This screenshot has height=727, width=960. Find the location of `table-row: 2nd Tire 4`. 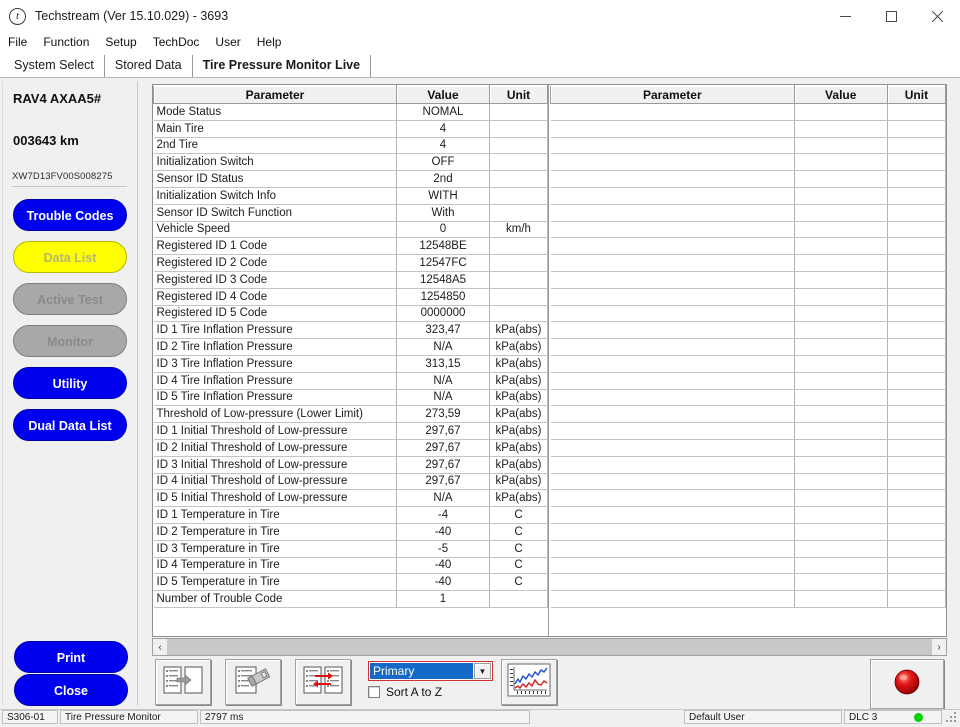

table-row: 2nd Tire 4 is located at coordinates (350, 146).